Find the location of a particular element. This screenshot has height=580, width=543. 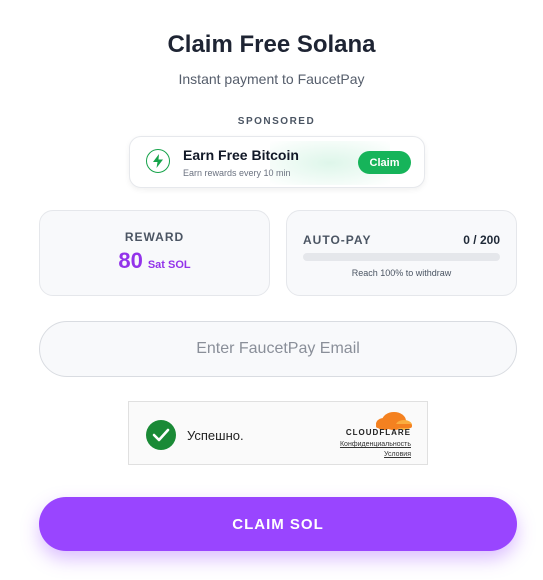

reward-card: REWARD 80 Sat SOL is located at coordinates (154, 253).